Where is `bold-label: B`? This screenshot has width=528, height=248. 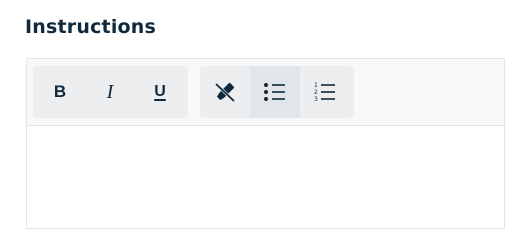
bold-label: B is located at coordinates (60, 91).